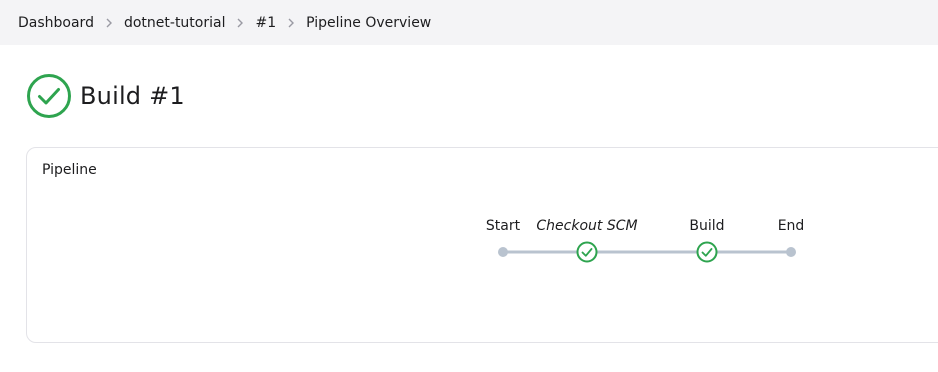 The image size is (938, 372). I want to click on end-node, so click(791, 252).